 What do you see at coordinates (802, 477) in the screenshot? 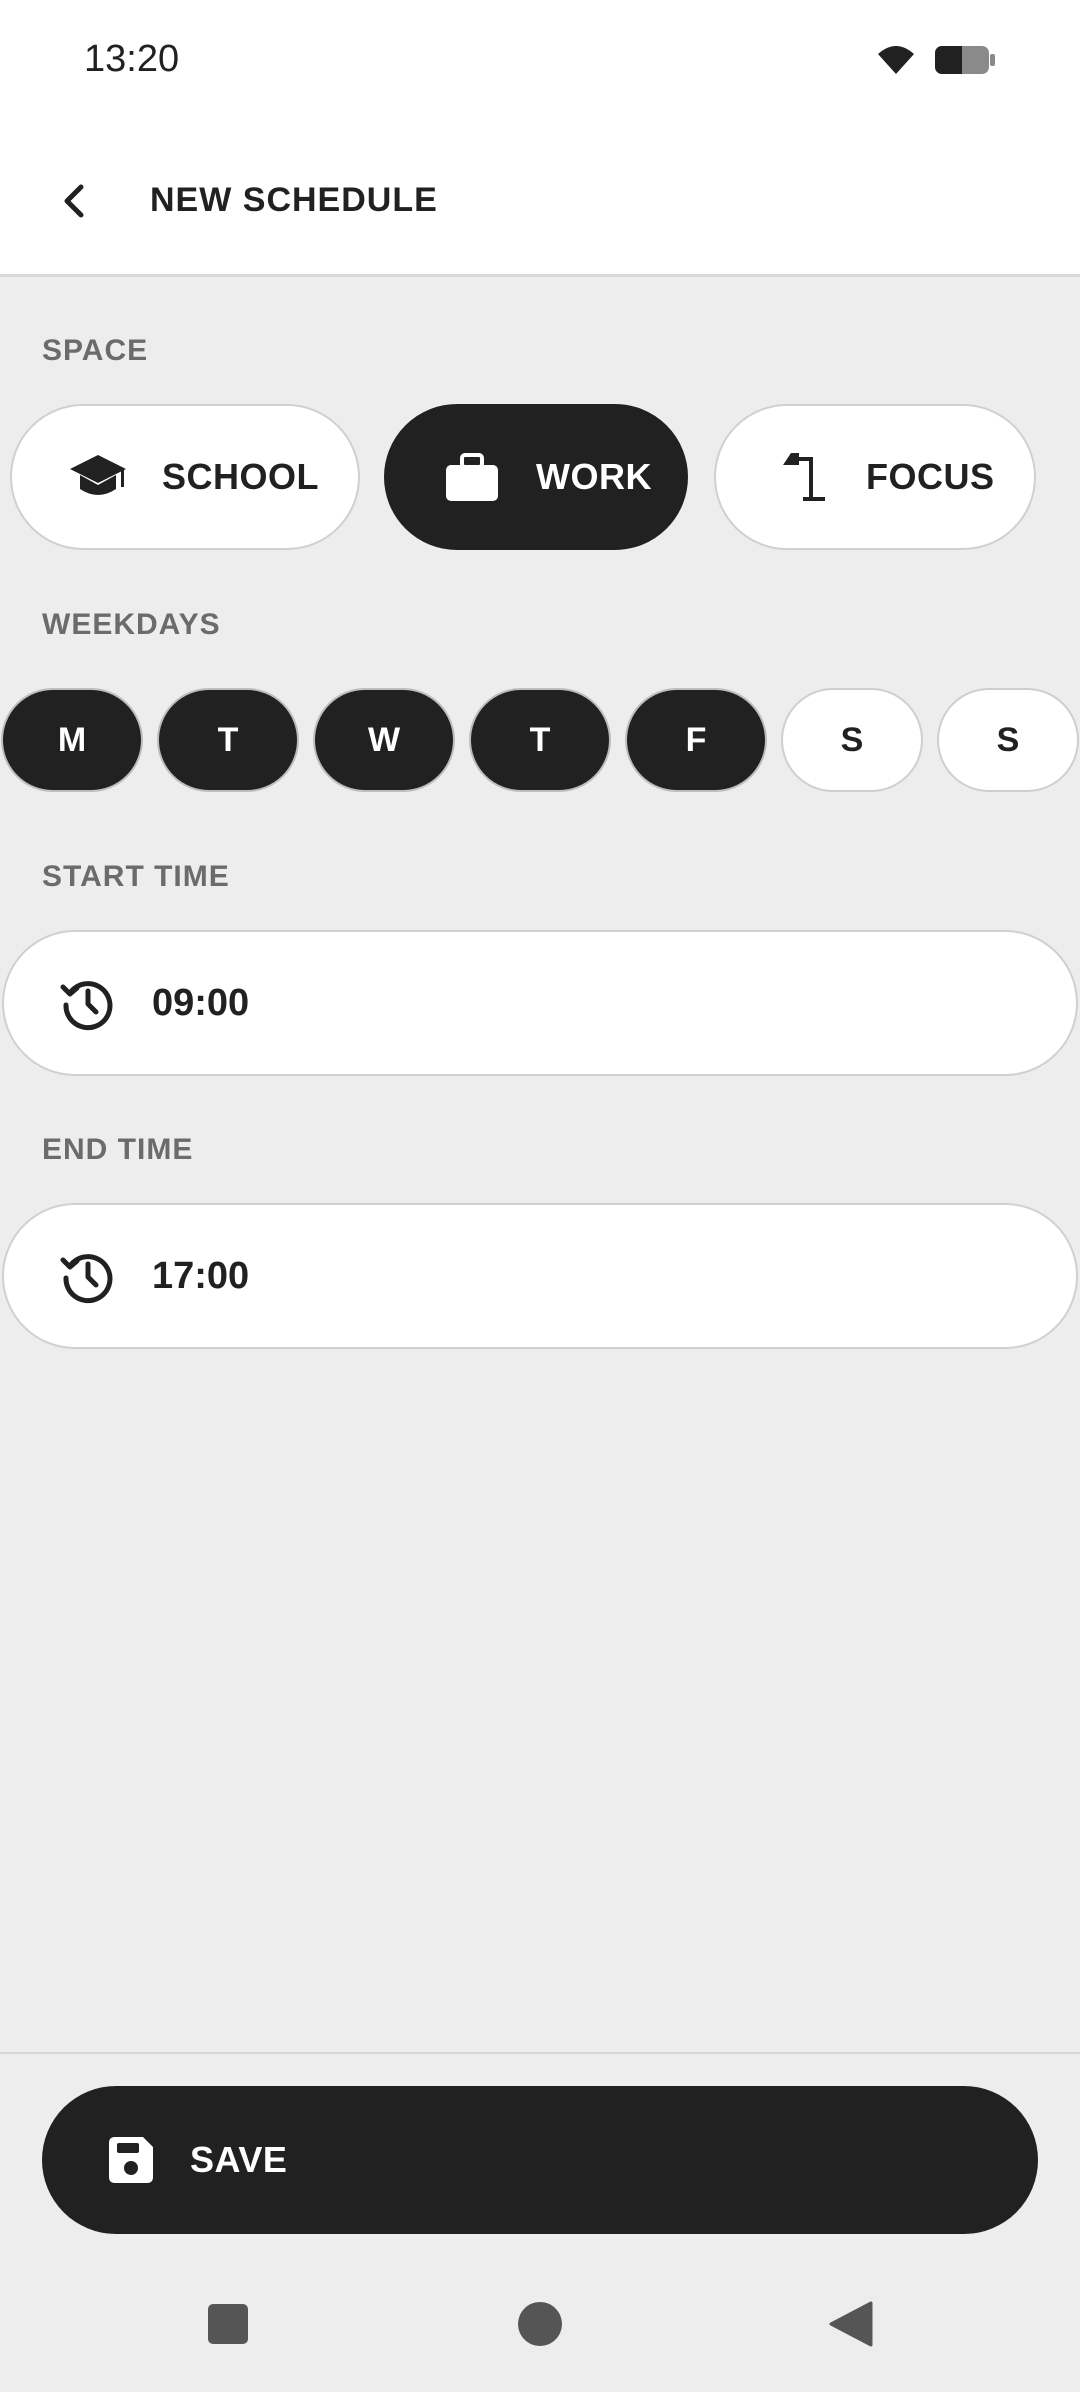
I see `desk-lamp-icon` at bounding box center [802, 477].